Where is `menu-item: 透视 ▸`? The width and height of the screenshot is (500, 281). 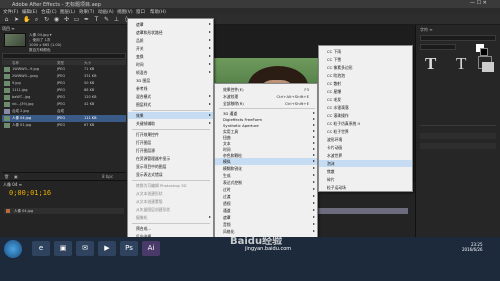 menu-item: 透视 ▸ is located at coordinates (266, 203).